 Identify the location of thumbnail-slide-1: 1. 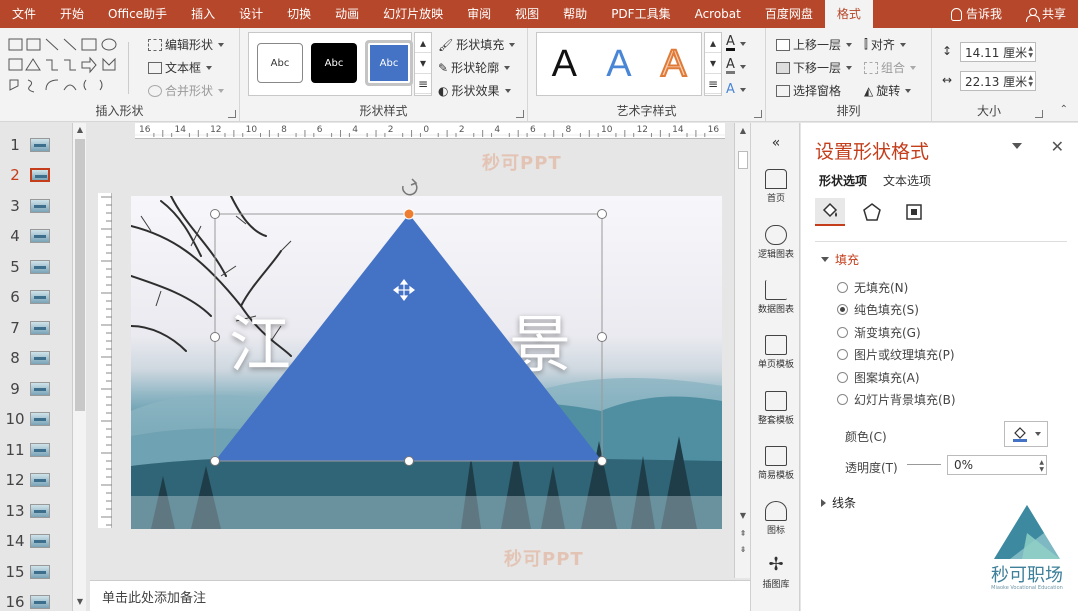
(35, 145).